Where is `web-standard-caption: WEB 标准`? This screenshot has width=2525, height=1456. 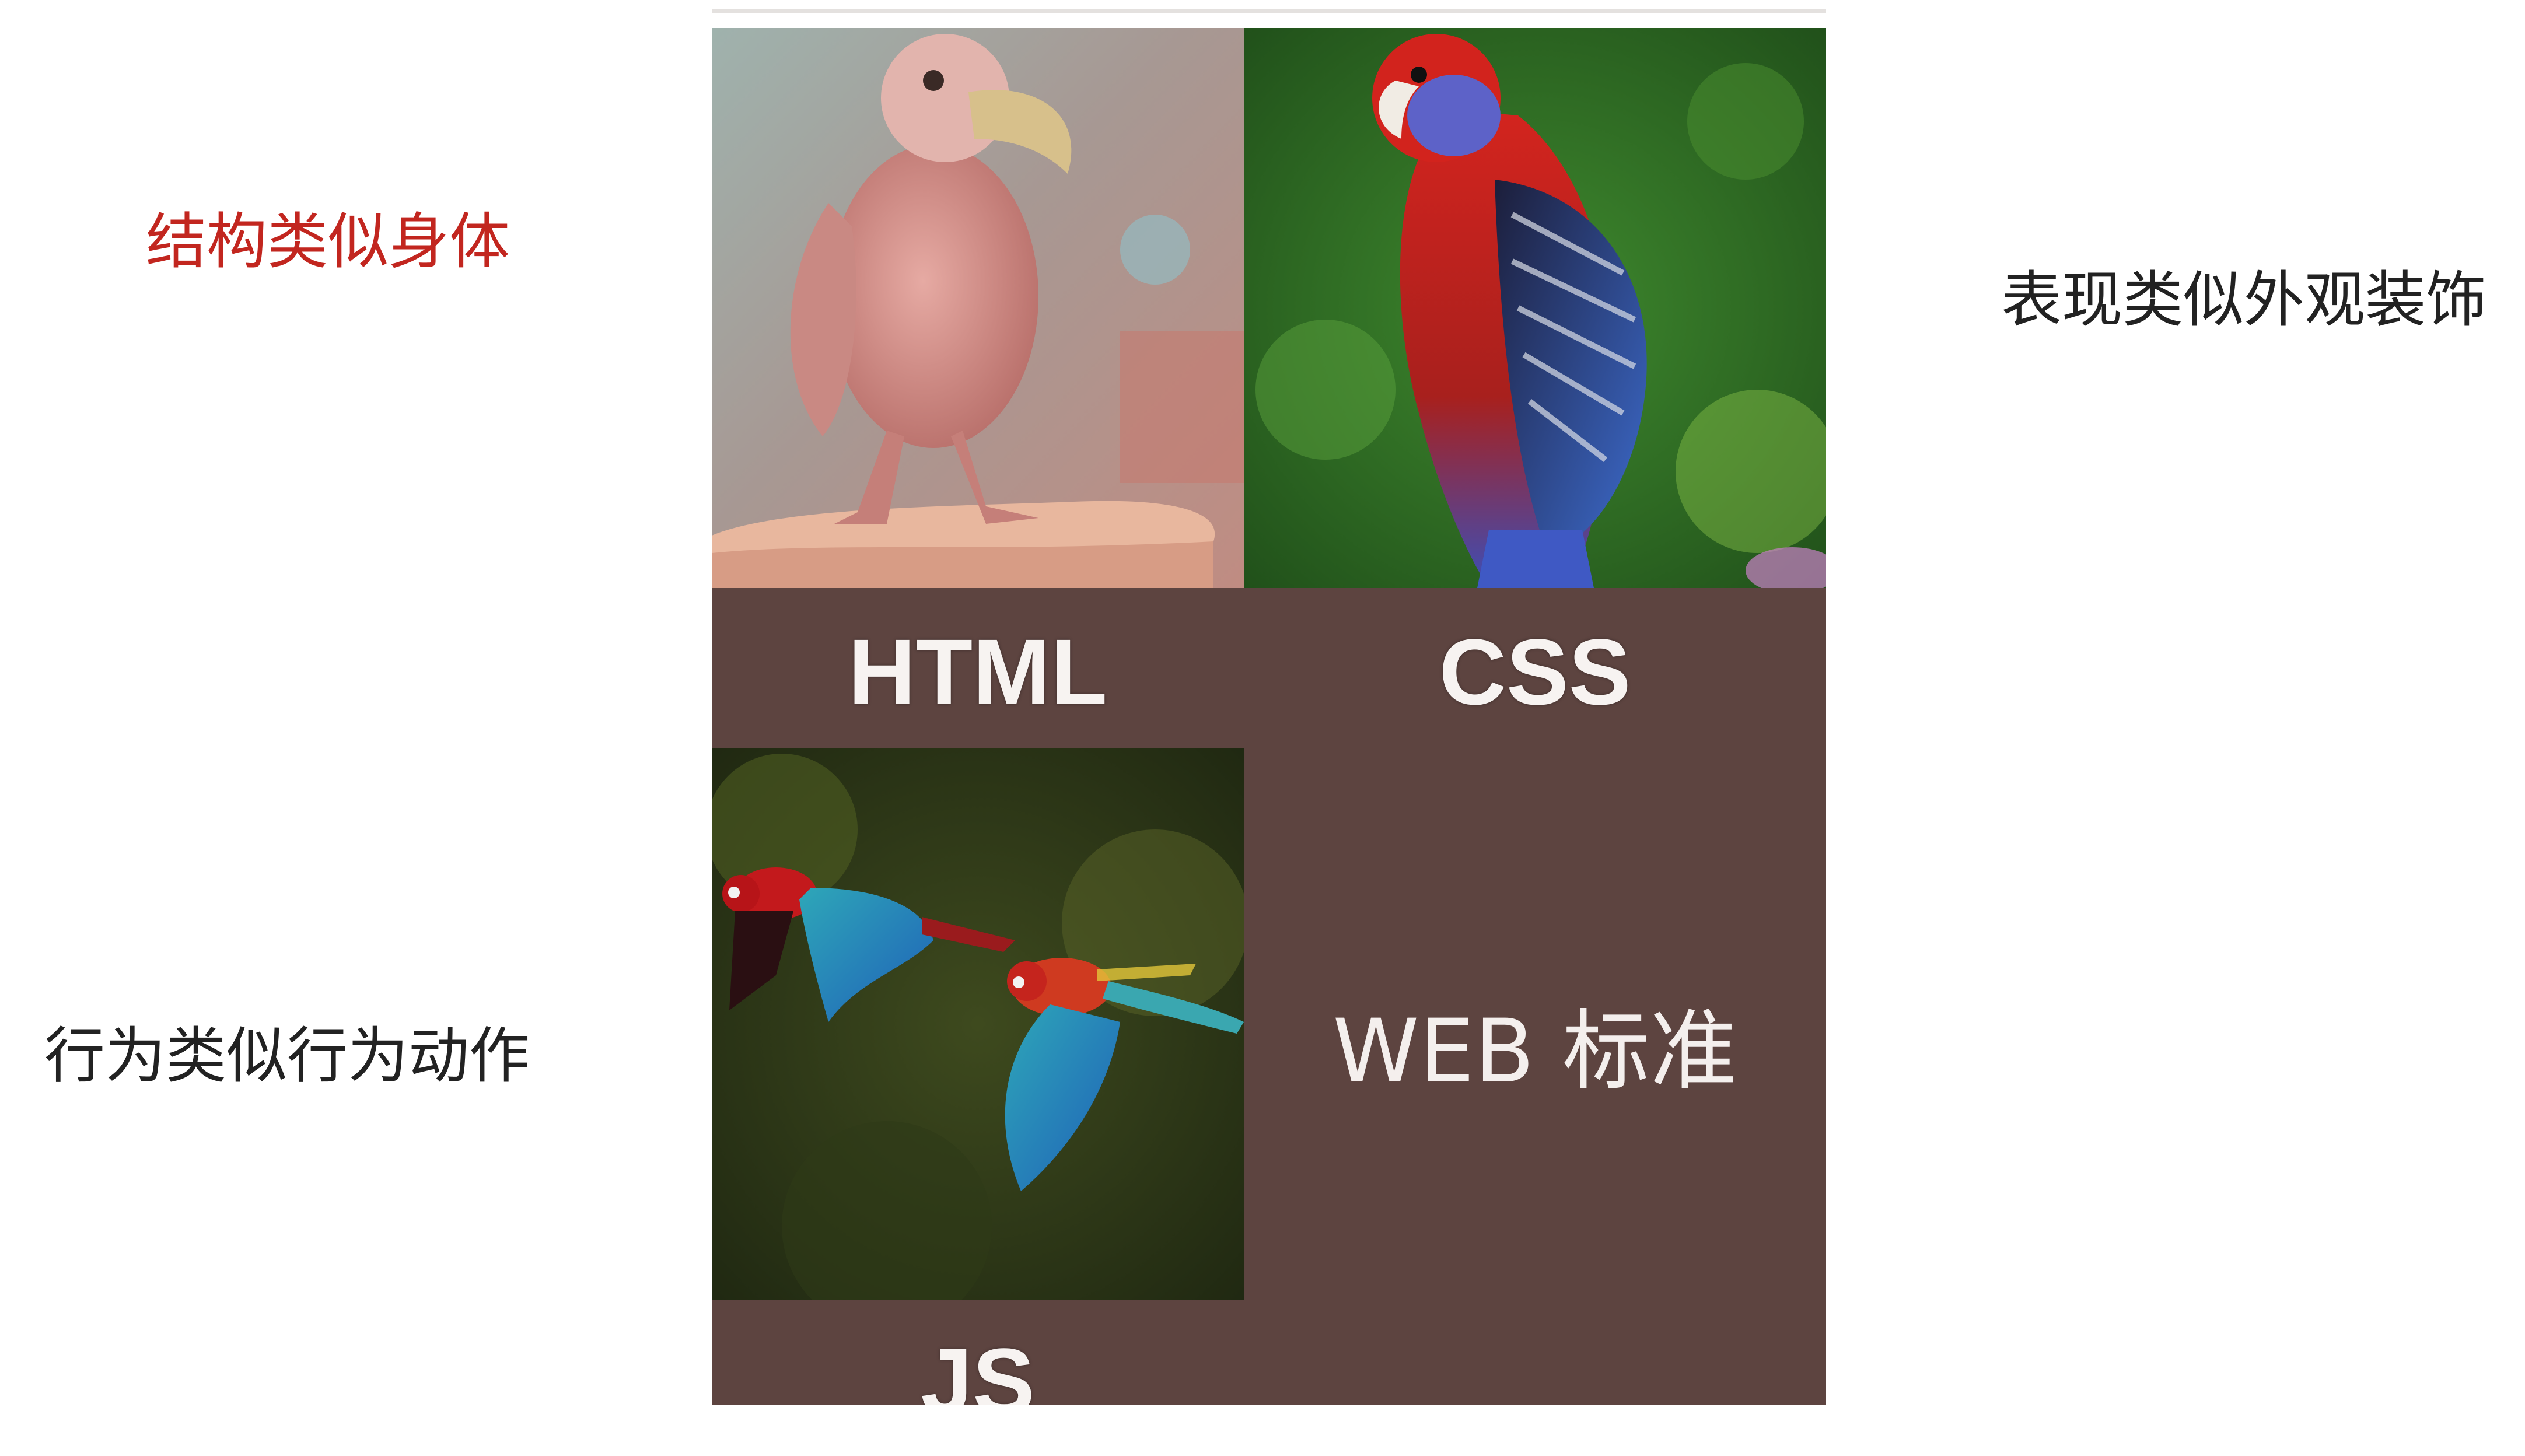 web-standard-caption: WEB 标准 is located at coordinates (1535, 1051).